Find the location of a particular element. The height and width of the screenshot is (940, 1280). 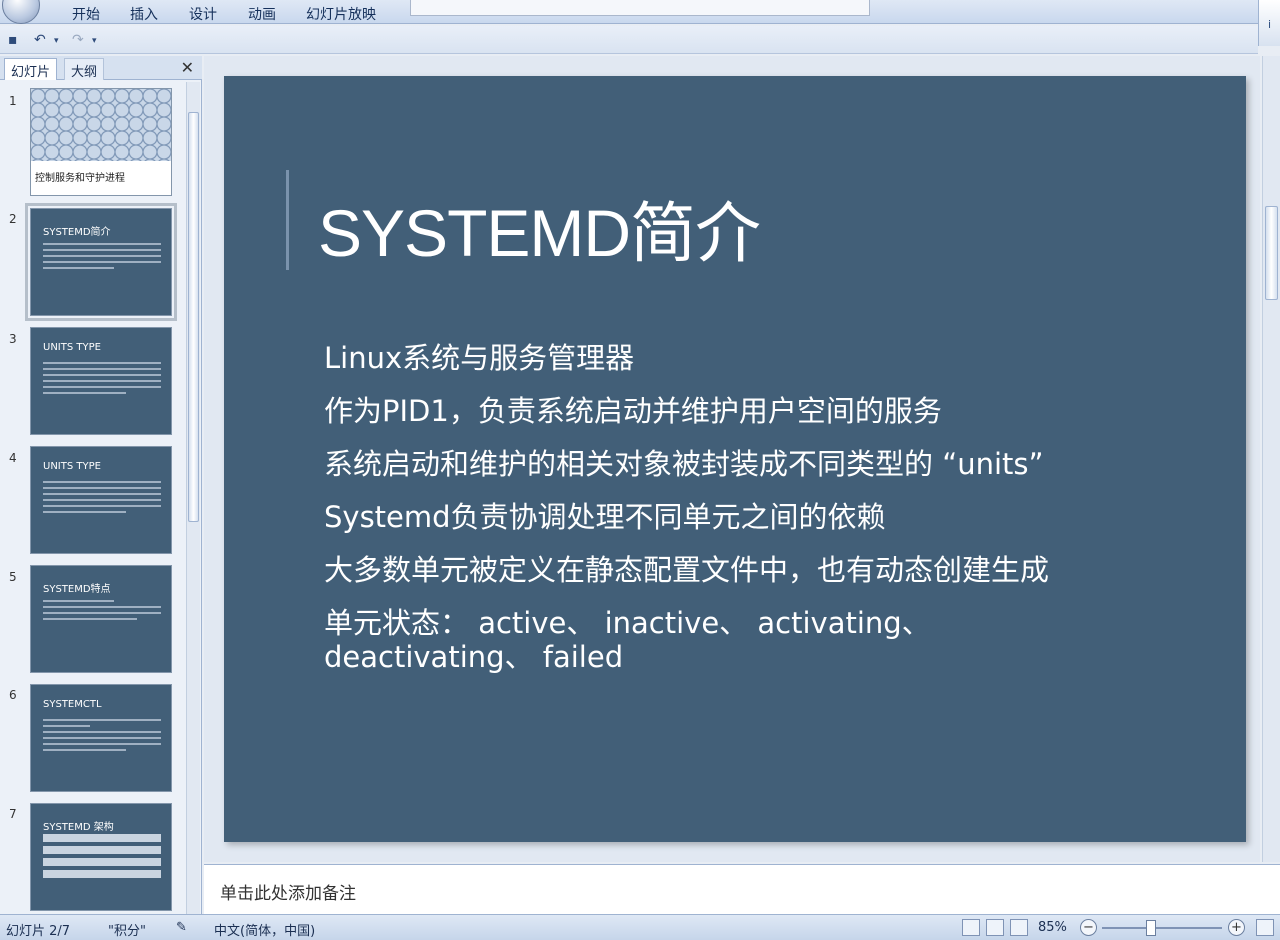

bullet-item: 系统启动和维护的相关对象被封装成不同类型的 “units” is located at coordinates (684, 464).